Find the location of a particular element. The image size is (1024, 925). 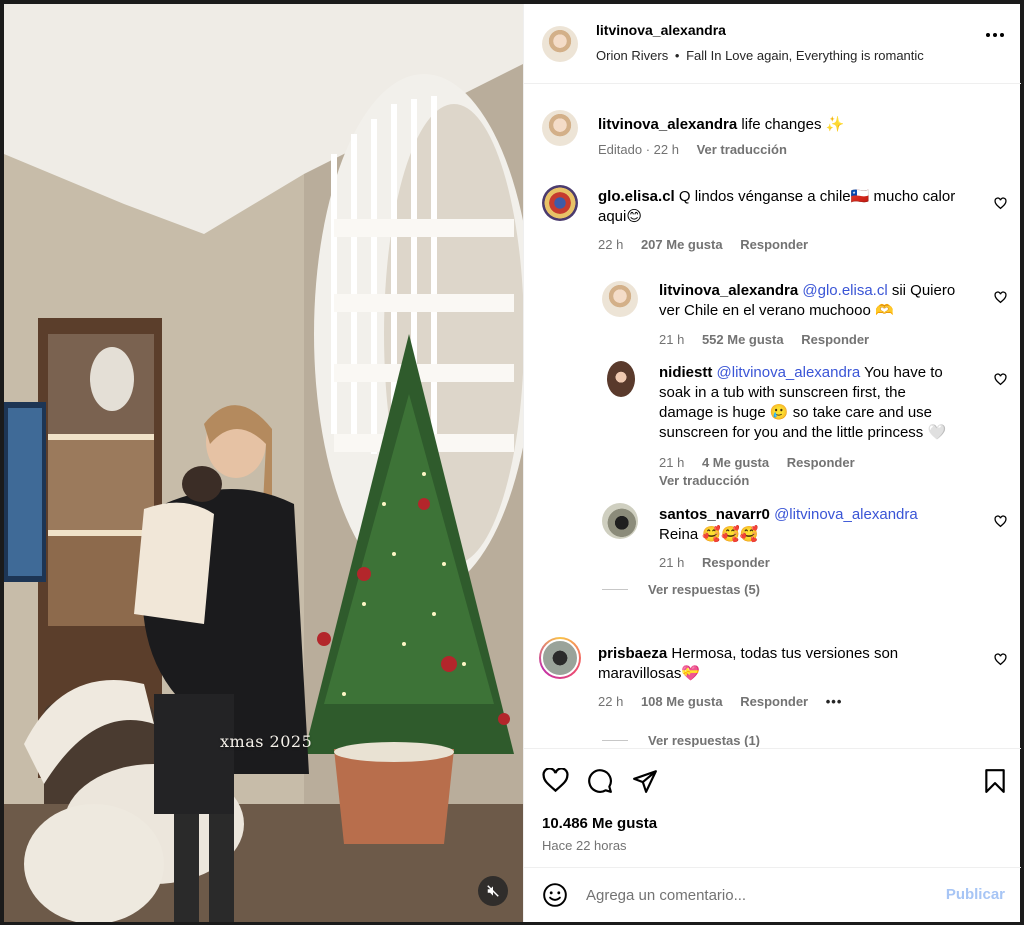

reply-likes: 552 Me gusta is located at coordinates (743, 339).